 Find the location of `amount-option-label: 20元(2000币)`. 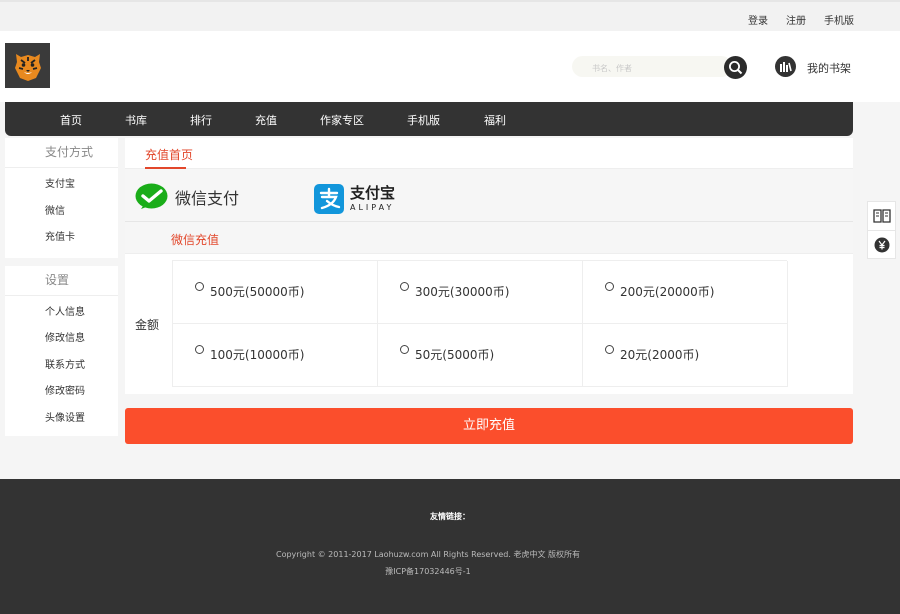

amount-option-label: 20元(2000币) is located at coordinates (660, 355).